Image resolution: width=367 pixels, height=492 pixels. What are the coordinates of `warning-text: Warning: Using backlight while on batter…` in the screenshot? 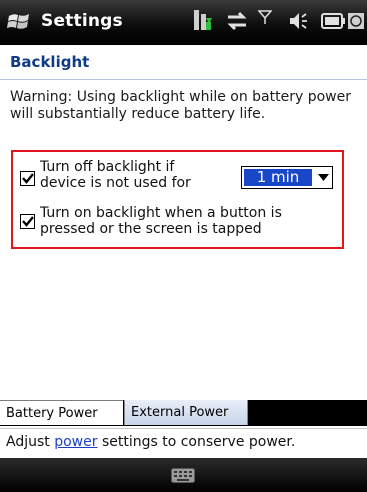 It's located at (180, 105).